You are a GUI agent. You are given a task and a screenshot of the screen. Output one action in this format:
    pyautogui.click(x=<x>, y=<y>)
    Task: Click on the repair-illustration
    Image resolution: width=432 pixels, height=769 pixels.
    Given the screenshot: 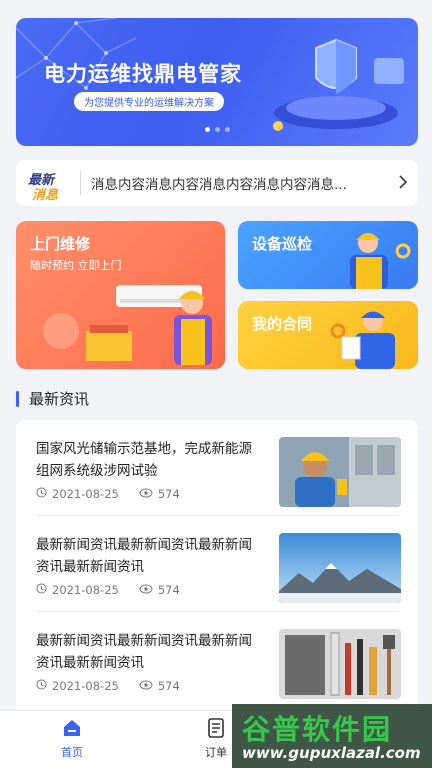 What is the action you would take?
    pyautogui.click(x=127, y=325)
    